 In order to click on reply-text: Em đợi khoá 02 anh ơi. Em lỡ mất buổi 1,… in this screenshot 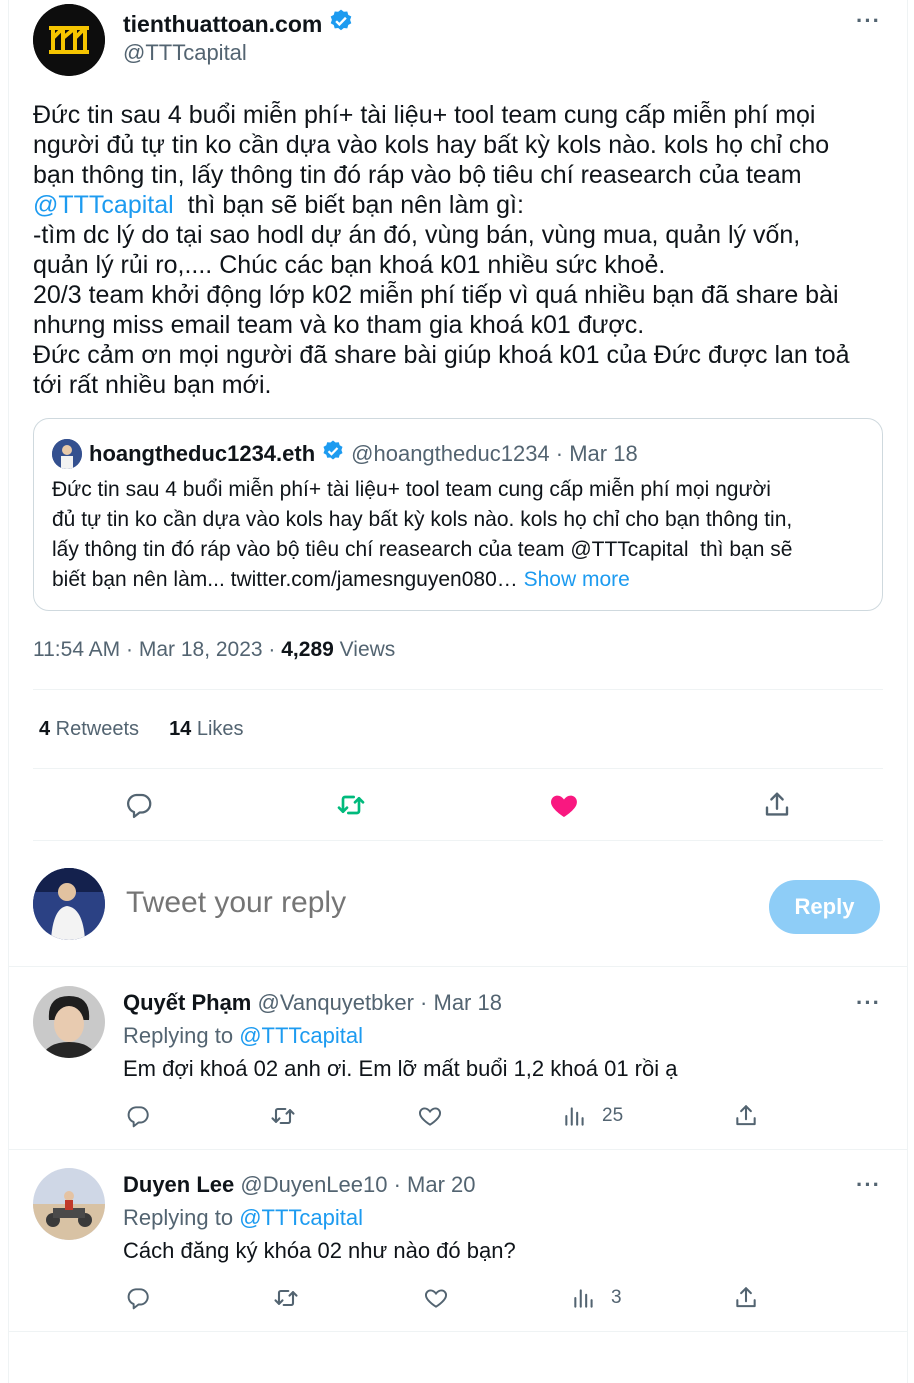, I will do `click(400, 1068)`.